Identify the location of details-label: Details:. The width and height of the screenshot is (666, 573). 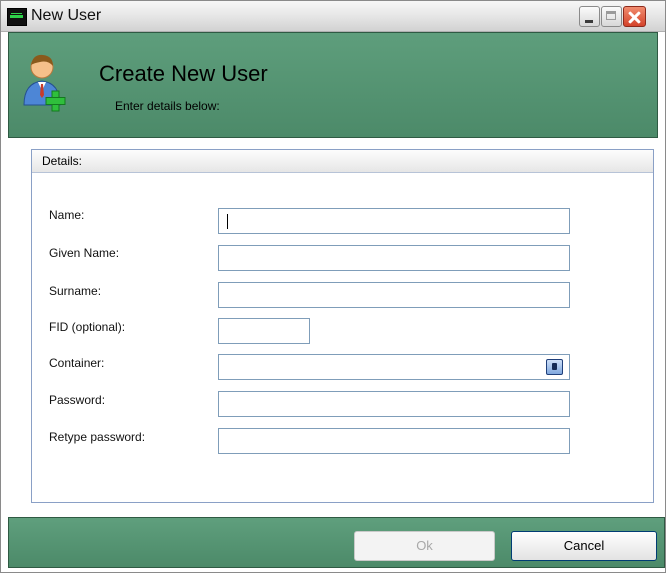
(62, 161).